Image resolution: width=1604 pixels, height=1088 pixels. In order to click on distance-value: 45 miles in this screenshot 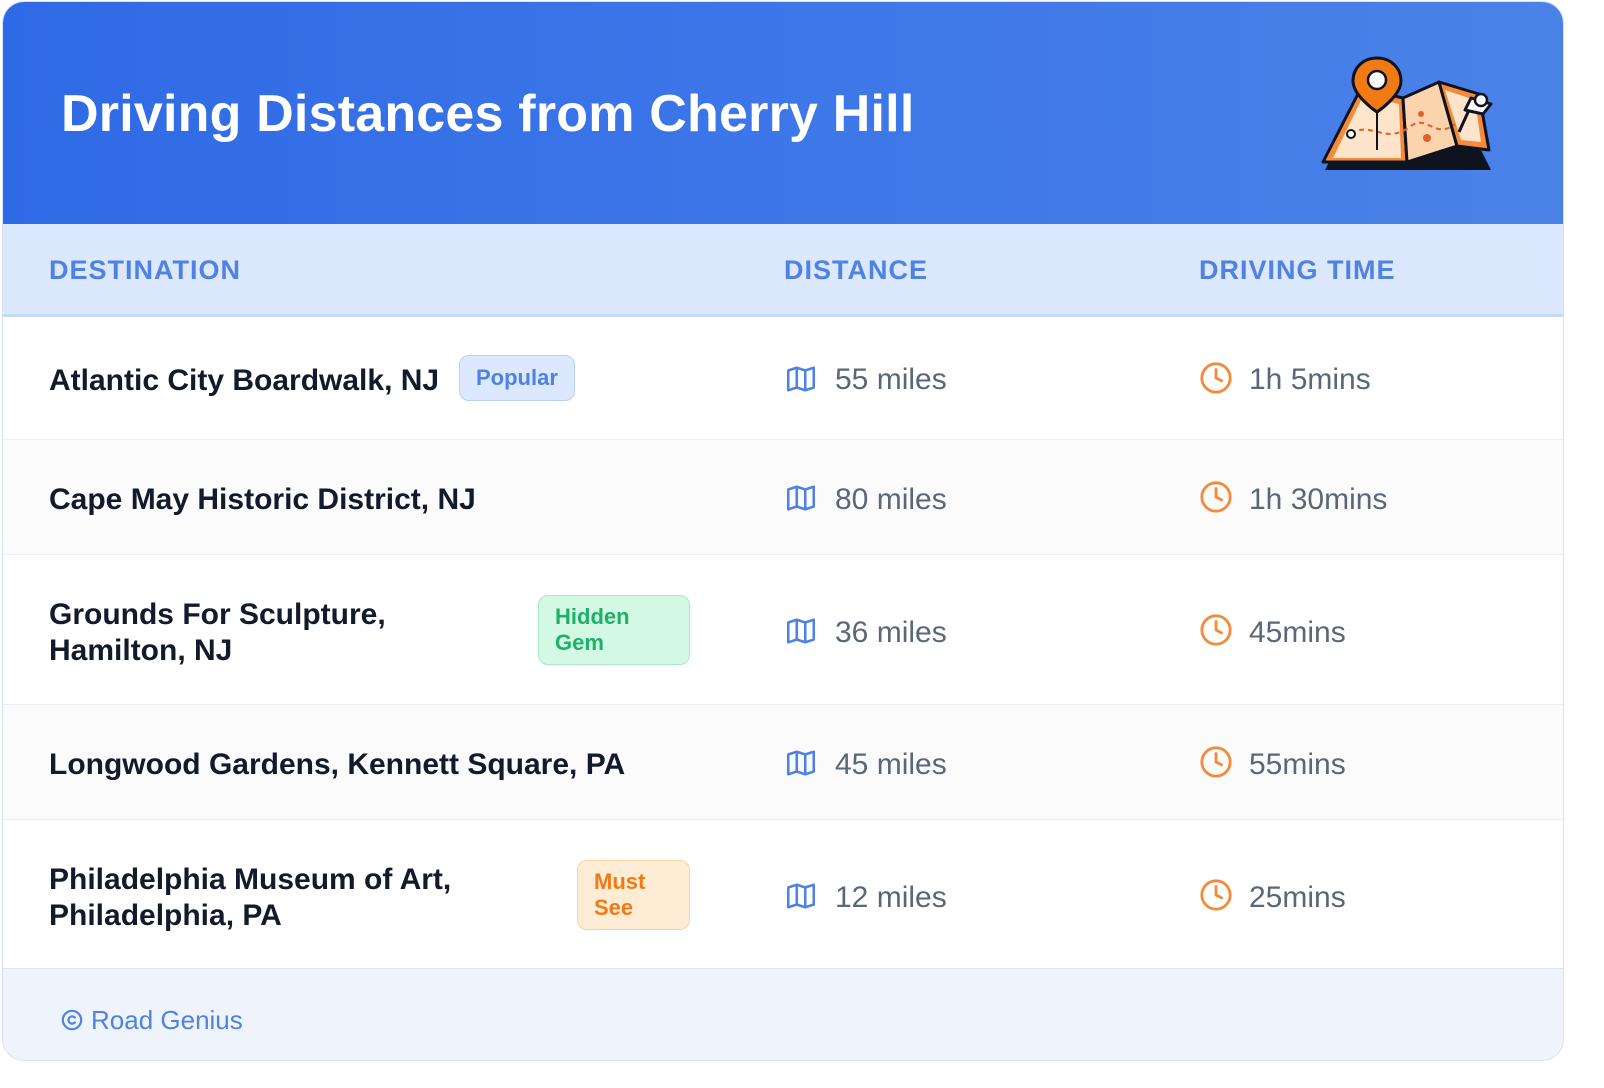, I will do `click(891, 764)`.